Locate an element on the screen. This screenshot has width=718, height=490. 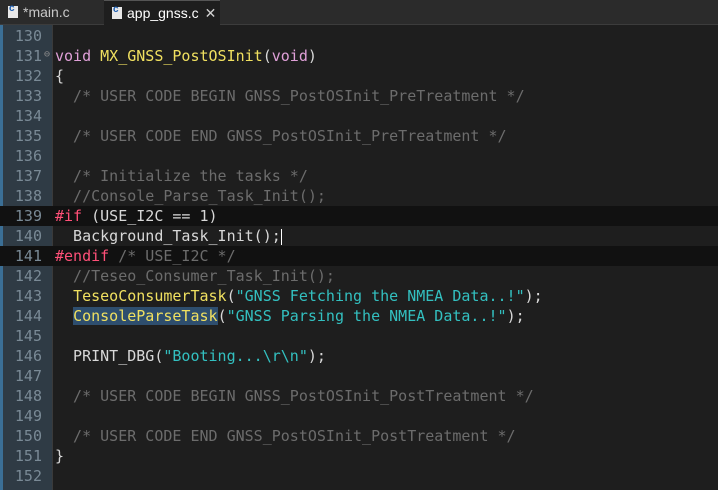
tab-label: *main.c is located at coordinates (46, 12).